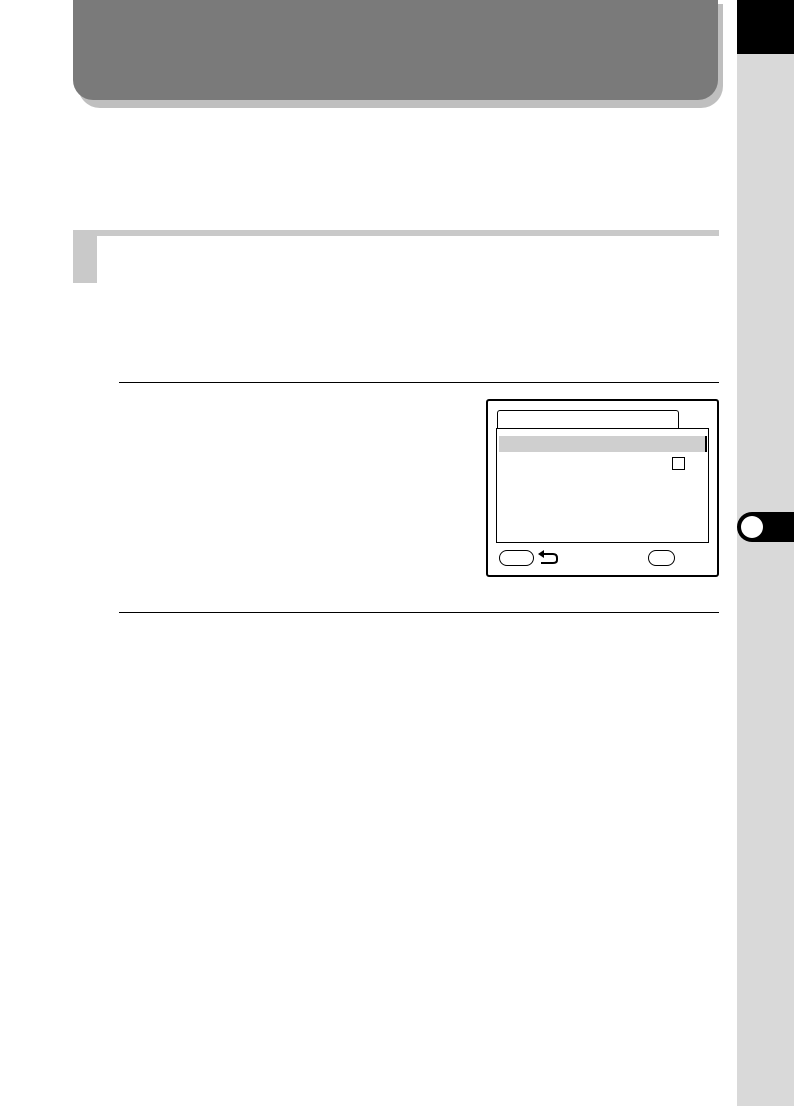  I want to click on lcd-menu-selected-row, so click(603, 444).